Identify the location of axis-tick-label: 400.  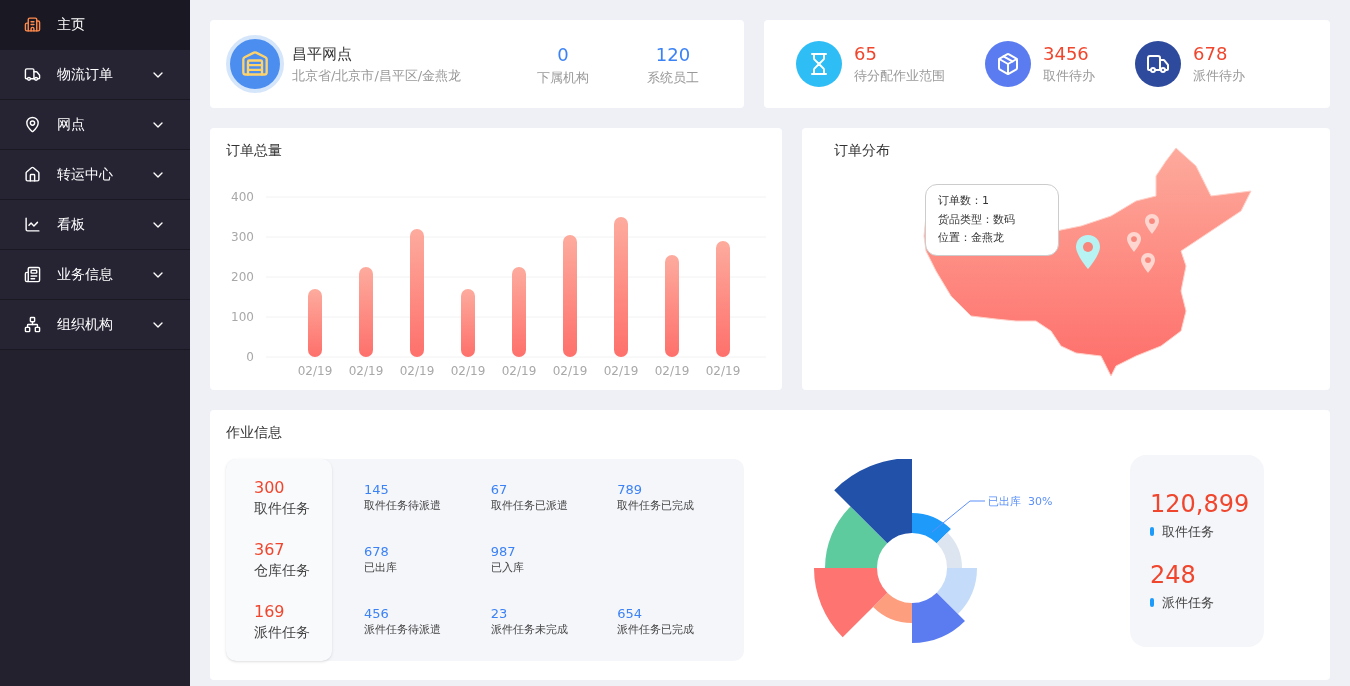
(242, 197).